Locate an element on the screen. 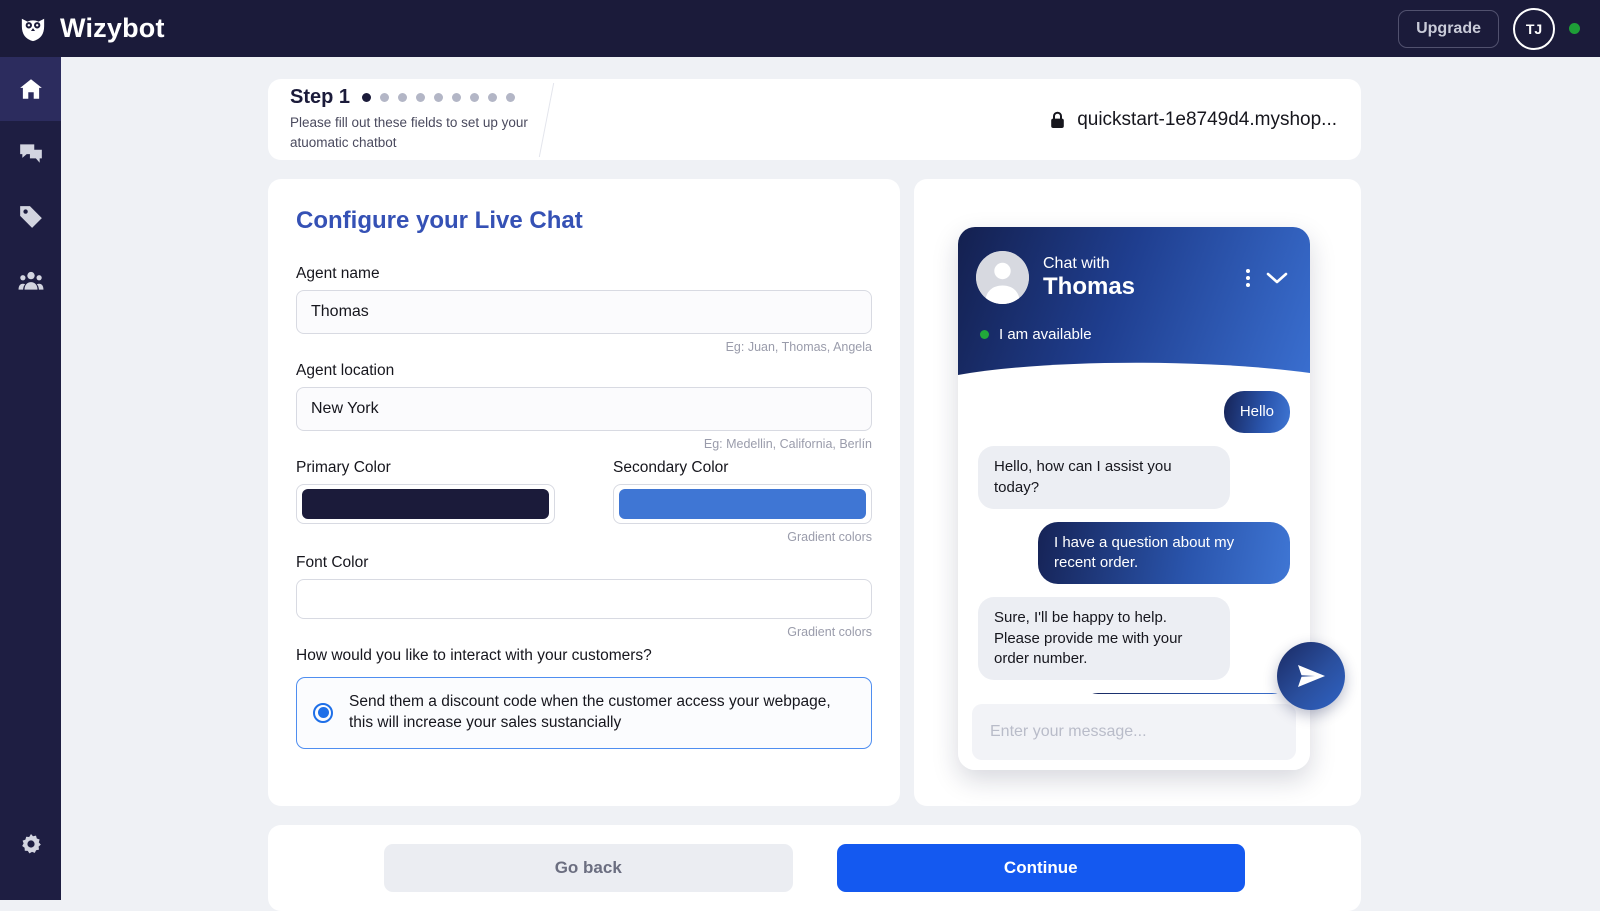 This screenshot has width=1600, height=911. primary-color-label: Primary Color is located at coordinates (343, 467).